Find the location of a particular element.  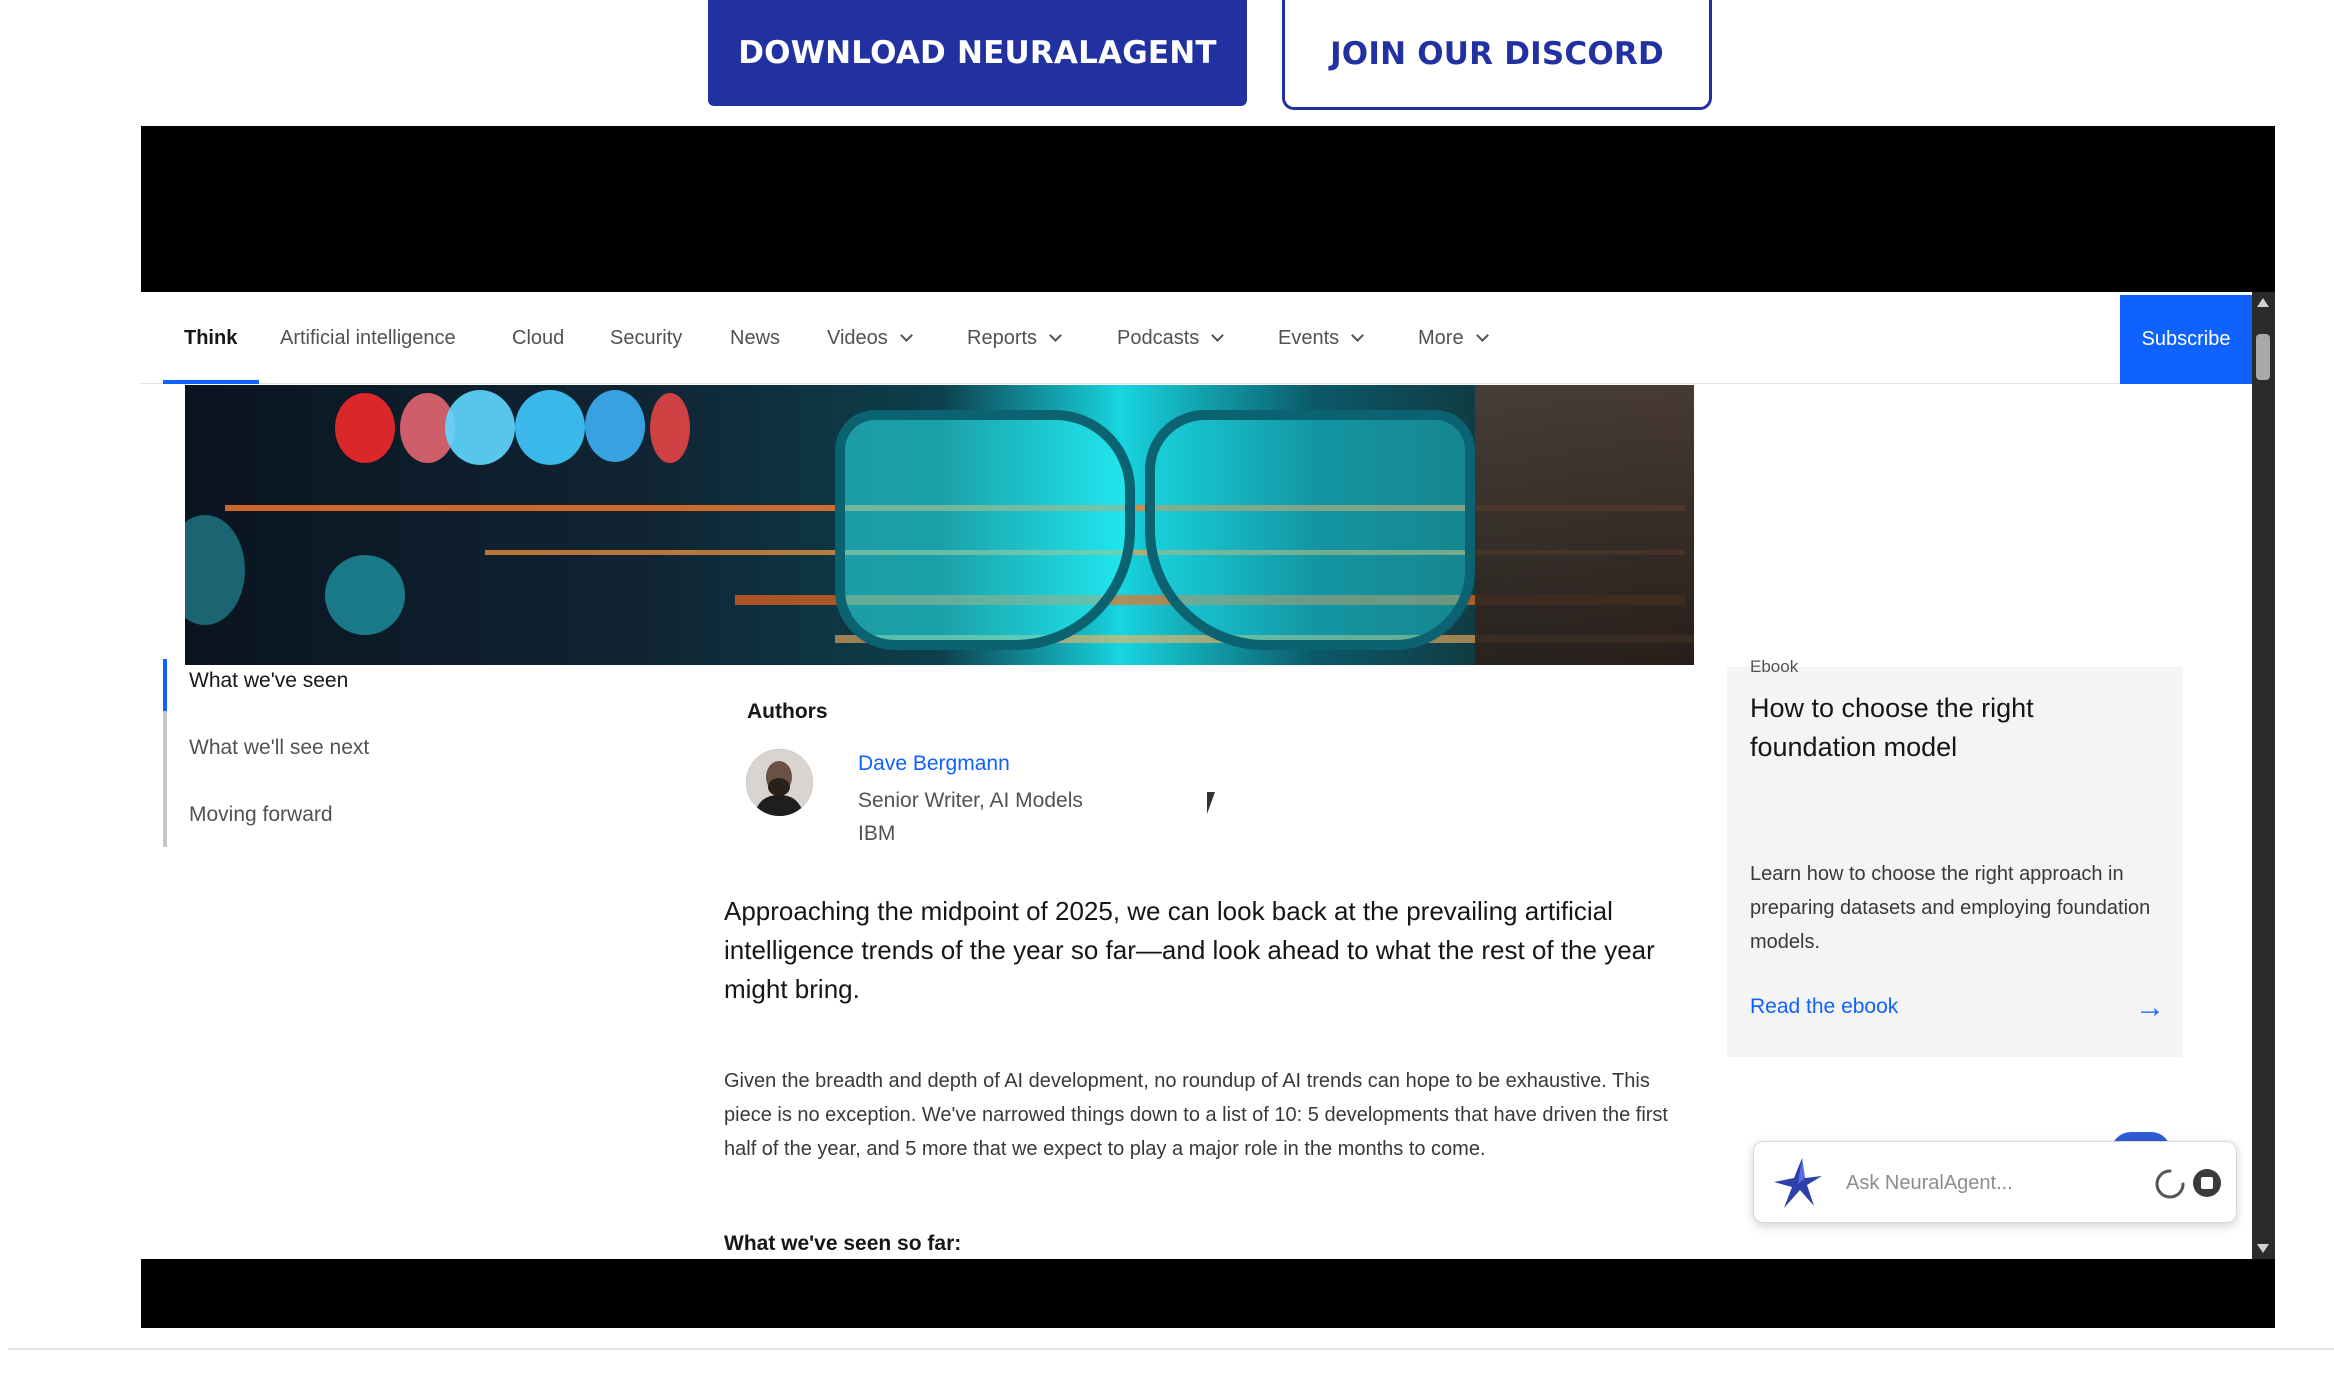

ask-neuralagent-widget is located at coordinates (1995, 1182).